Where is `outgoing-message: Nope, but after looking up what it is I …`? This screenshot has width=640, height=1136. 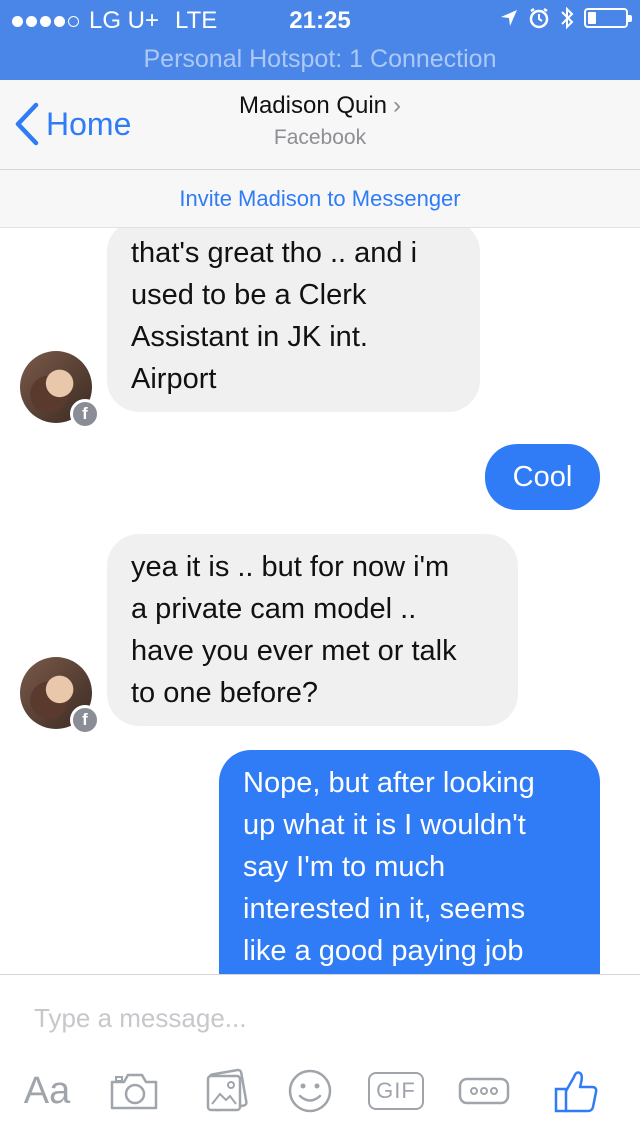 outgoing-message: Nope, but after looking up what it is I … is located at coordinates (409, 862).